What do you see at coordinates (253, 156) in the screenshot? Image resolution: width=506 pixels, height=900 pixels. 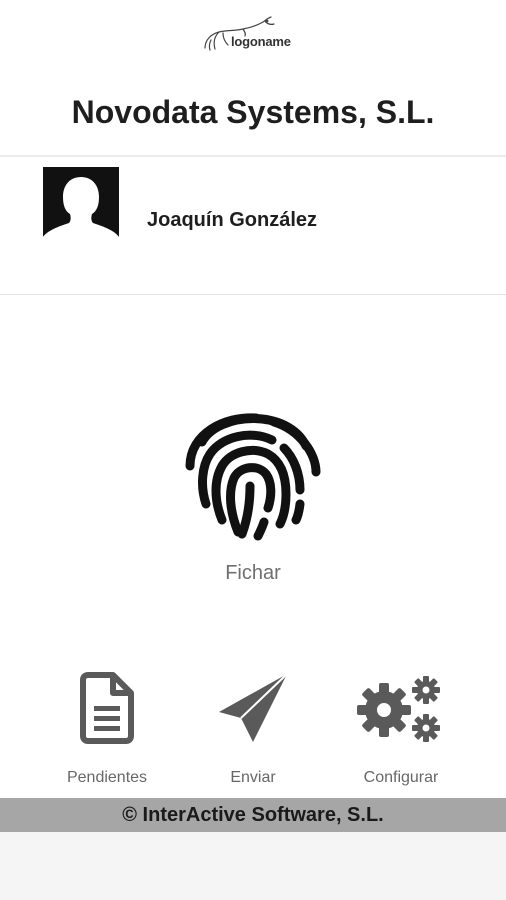 I see `header-divider` at bounding box center [253, 156].